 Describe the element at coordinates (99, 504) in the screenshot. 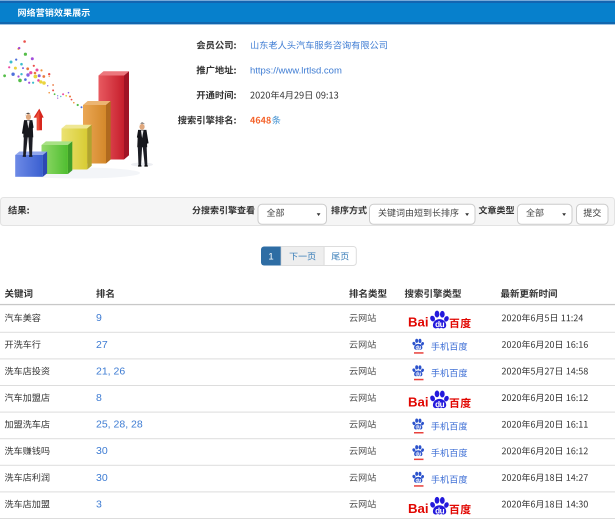

I see `svg-text: 3` at that location.